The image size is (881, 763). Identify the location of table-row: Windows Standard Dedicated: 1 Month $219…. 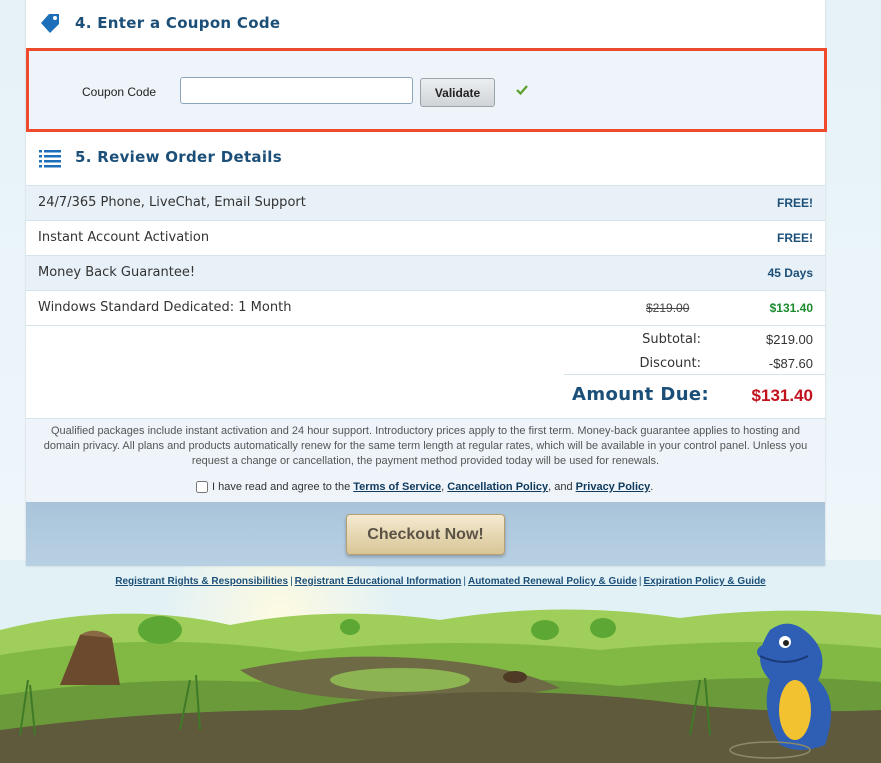
(425, 308).